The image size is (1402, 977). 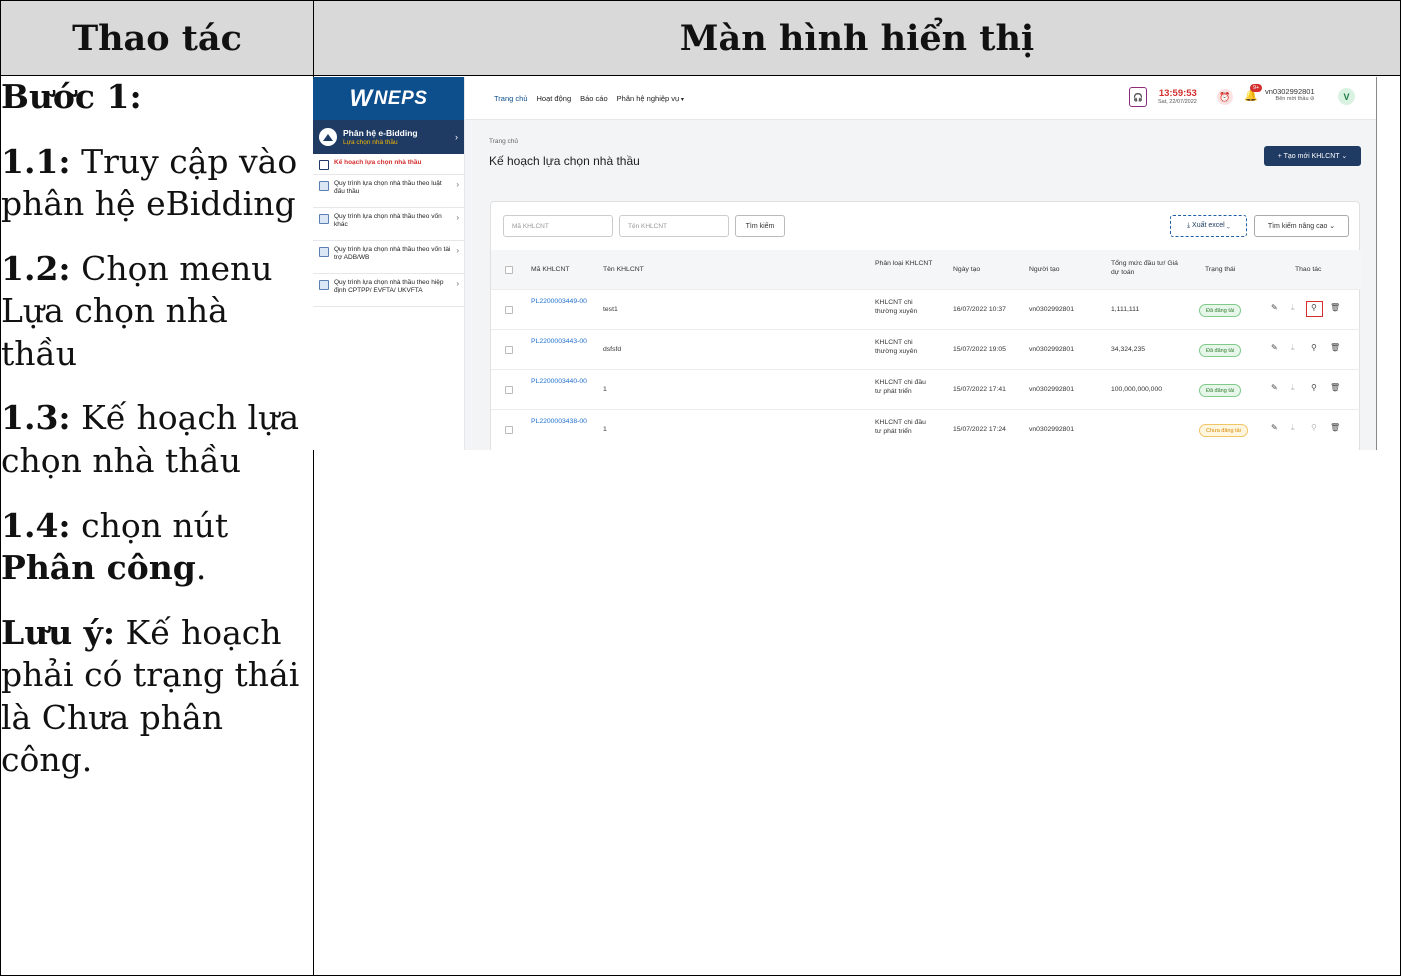 I want to click on screenshot-border, so click(x=1376, y=263).